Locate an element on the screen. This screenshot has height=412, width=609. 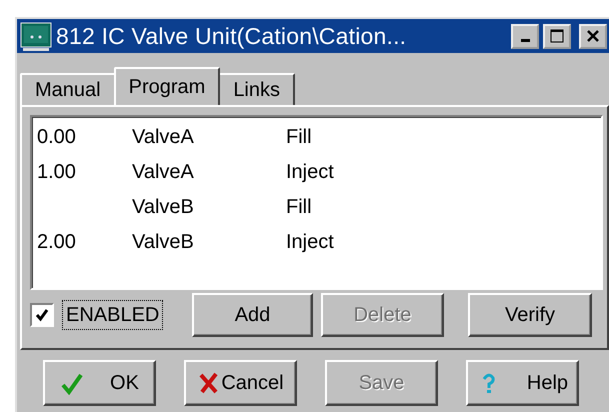
list-button: Verify is located at coordinates (530, 315).